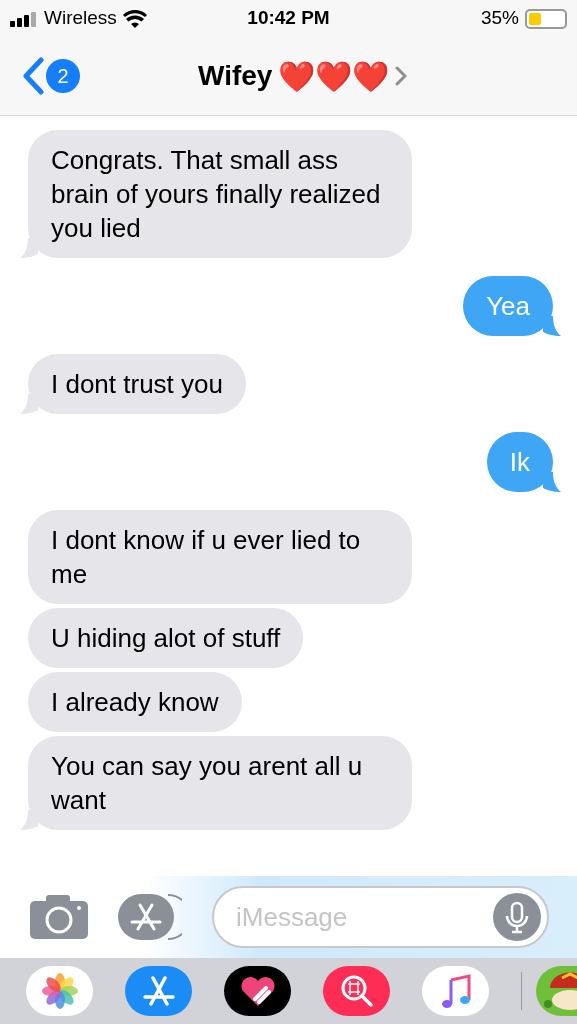 Image resolution: width=577 pixels, height=1024 pixels. Describe the element at coordinates (508, 306) in the screenshot. I see `message-bubble: Yea` at that location.